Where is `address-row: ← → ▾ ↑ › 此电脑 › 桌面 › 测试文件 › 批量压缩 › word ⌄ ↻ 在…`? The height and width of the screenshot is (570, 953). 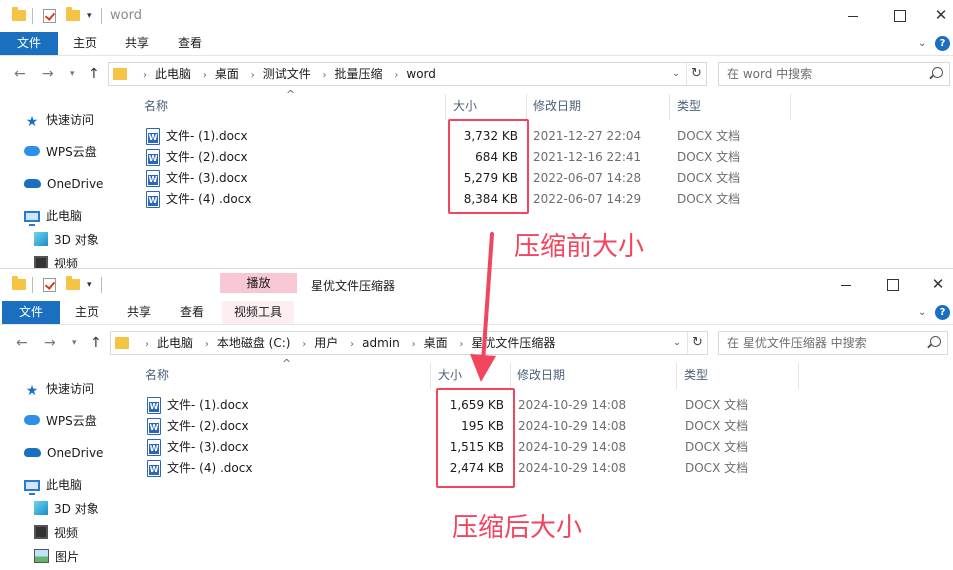
address-row: ← → ▾ ↑ › 此电脑 › 桌面 › 测试文件 › 批量压缩 › word ⌄ ↻ 在… is located at coordinates (476, 75).